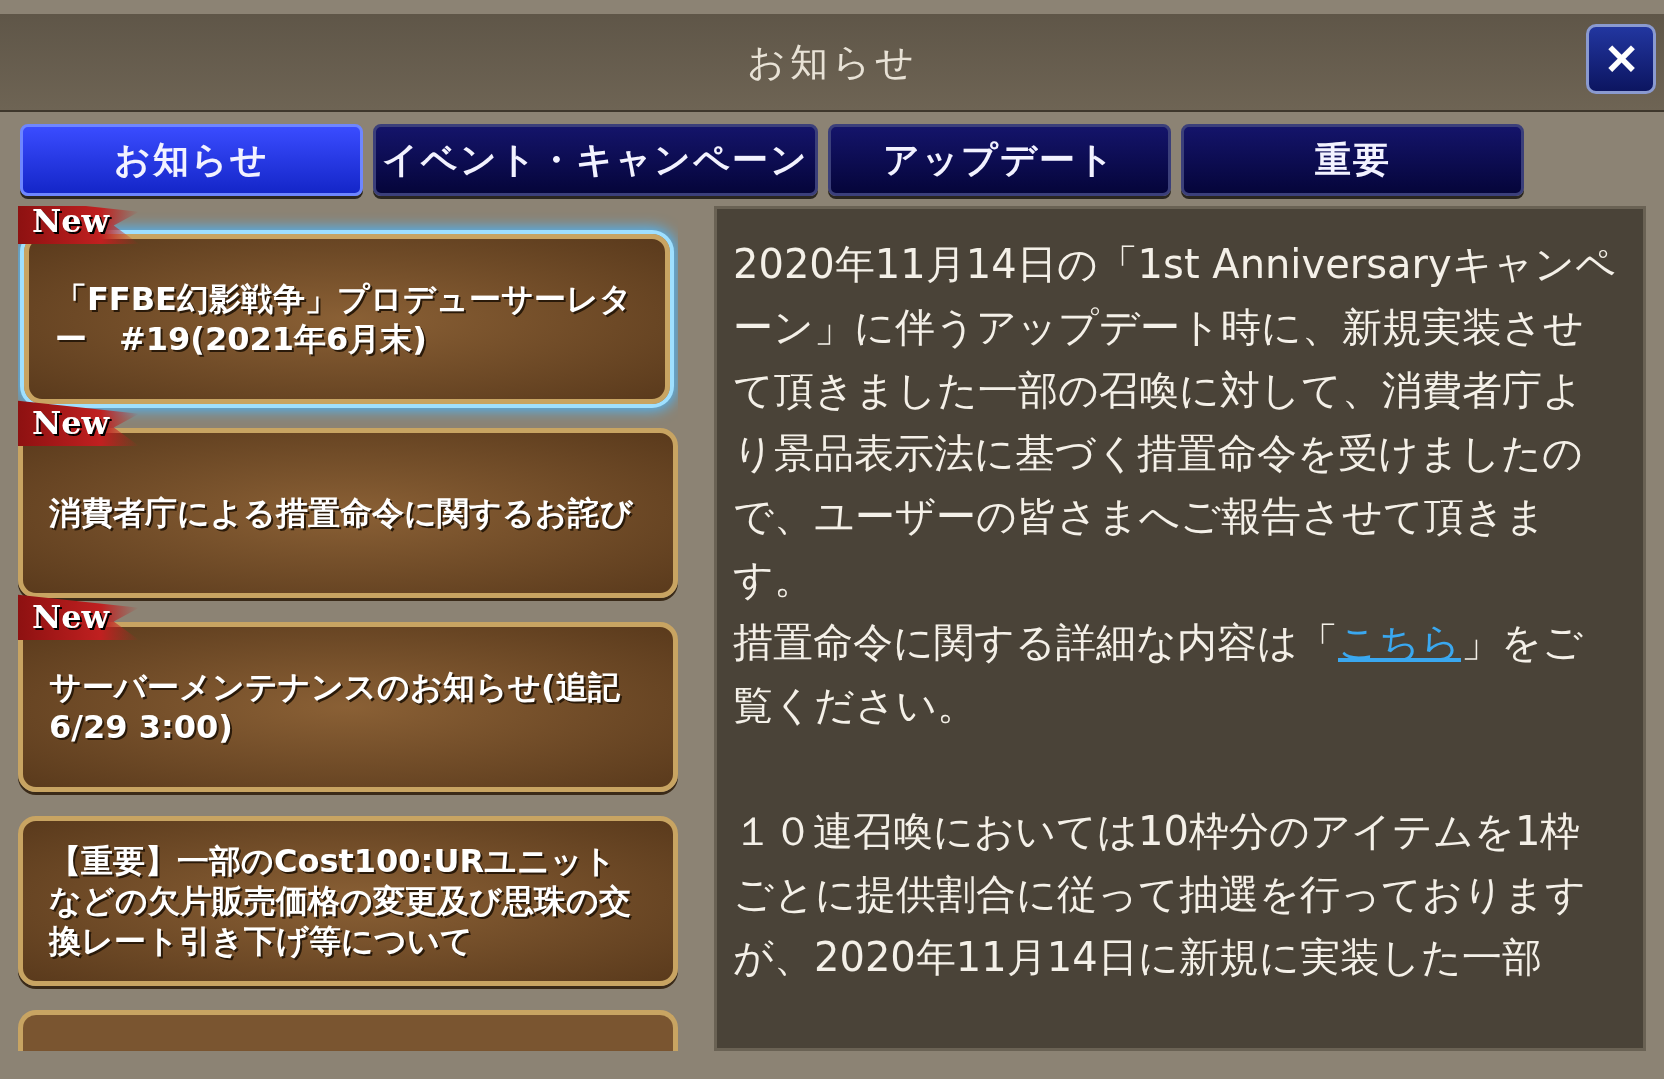 The image size is (1664, 1079). Describe the element at coordinates (1621, 59) in the screenshot. I see `close-button: ✕` at that location.